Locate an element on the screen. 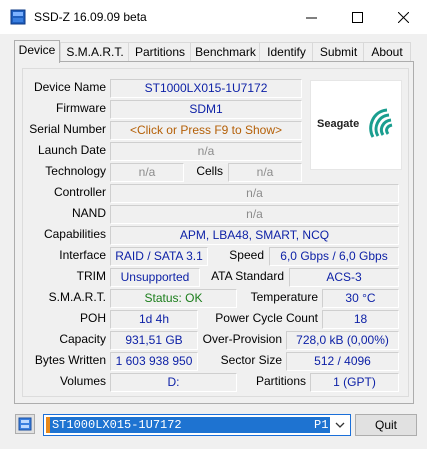 This screenshot has height=449, width=427. drive-selector: ST1000LX015-1U7172 P1 is located at coordinates (197, 425).